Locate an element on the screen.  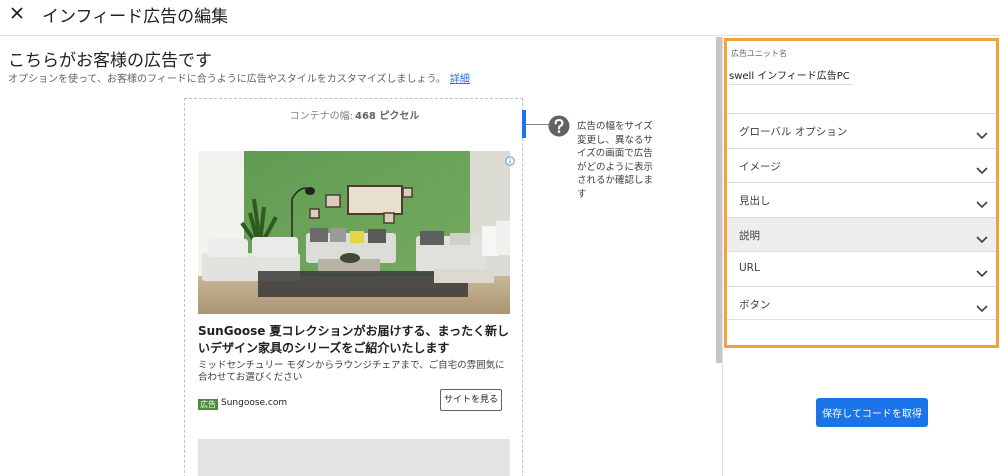
section-description: 説明 is located at coordinates (861, 233).